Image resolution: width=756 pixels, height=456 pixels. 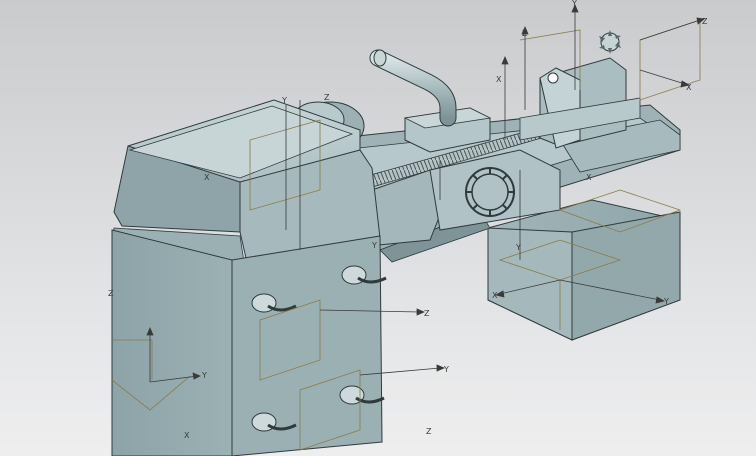 I want to click on coolant-pipe, so click(x=413, y=88).